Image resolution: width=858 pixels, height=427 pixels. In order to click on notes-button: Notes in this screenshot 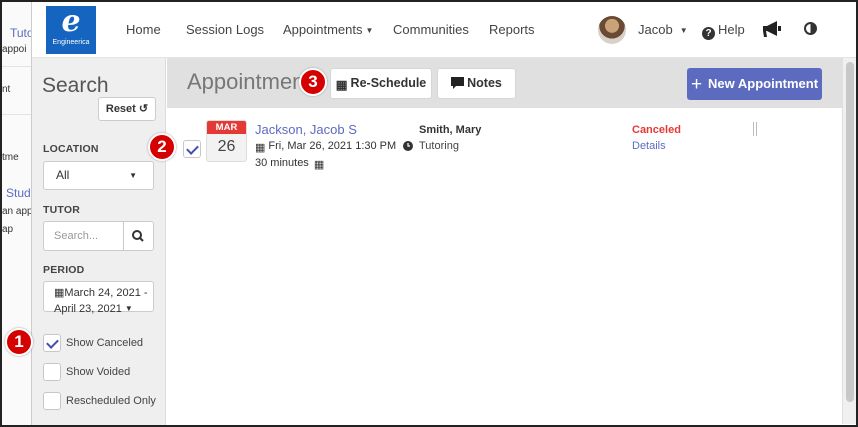, I will do `click(476, 83)`.